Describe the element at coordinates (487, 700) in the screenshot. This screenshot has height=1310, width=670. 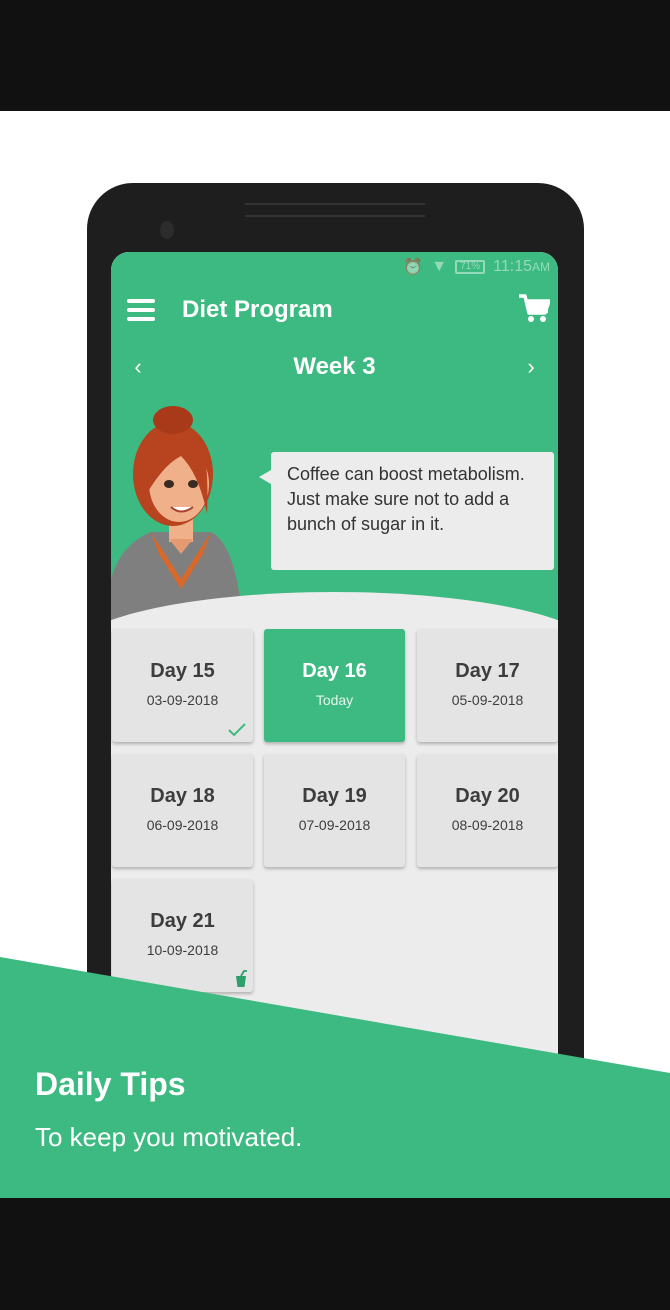
I see `day-date: 05-09-2018` at that location.